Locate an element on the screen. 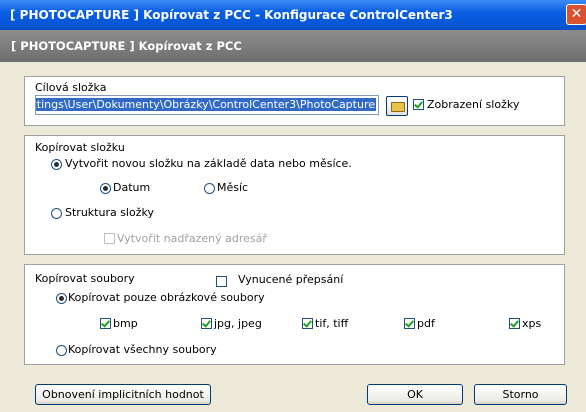 The image size is (586, 412). type-jpg-label: jpg, jpeg is located at coordinates (238, 323).